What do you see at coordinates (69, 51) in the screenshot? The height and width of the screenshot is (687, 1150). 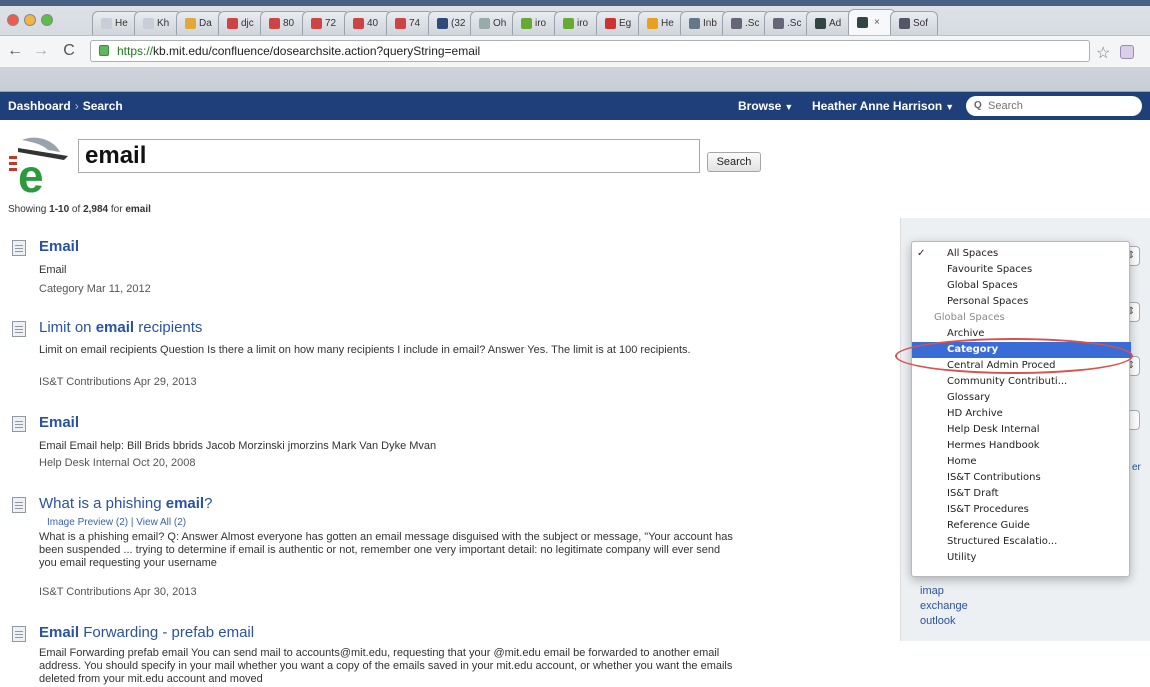 I see `reload-icon: C` at bounding box center [69, 51].